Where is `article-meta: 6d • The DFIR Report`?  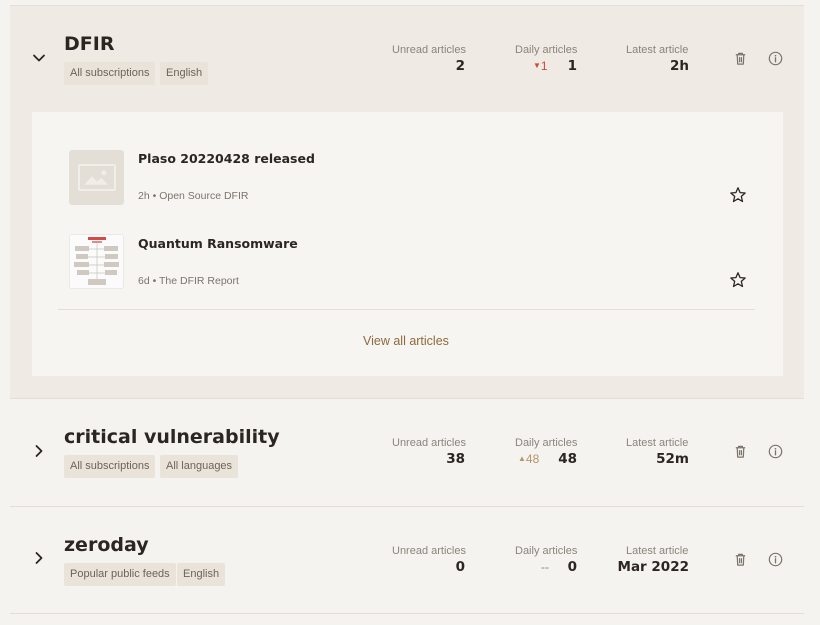 article-meta: 6d • The DFIR Report is located at coordinates (188, 281).